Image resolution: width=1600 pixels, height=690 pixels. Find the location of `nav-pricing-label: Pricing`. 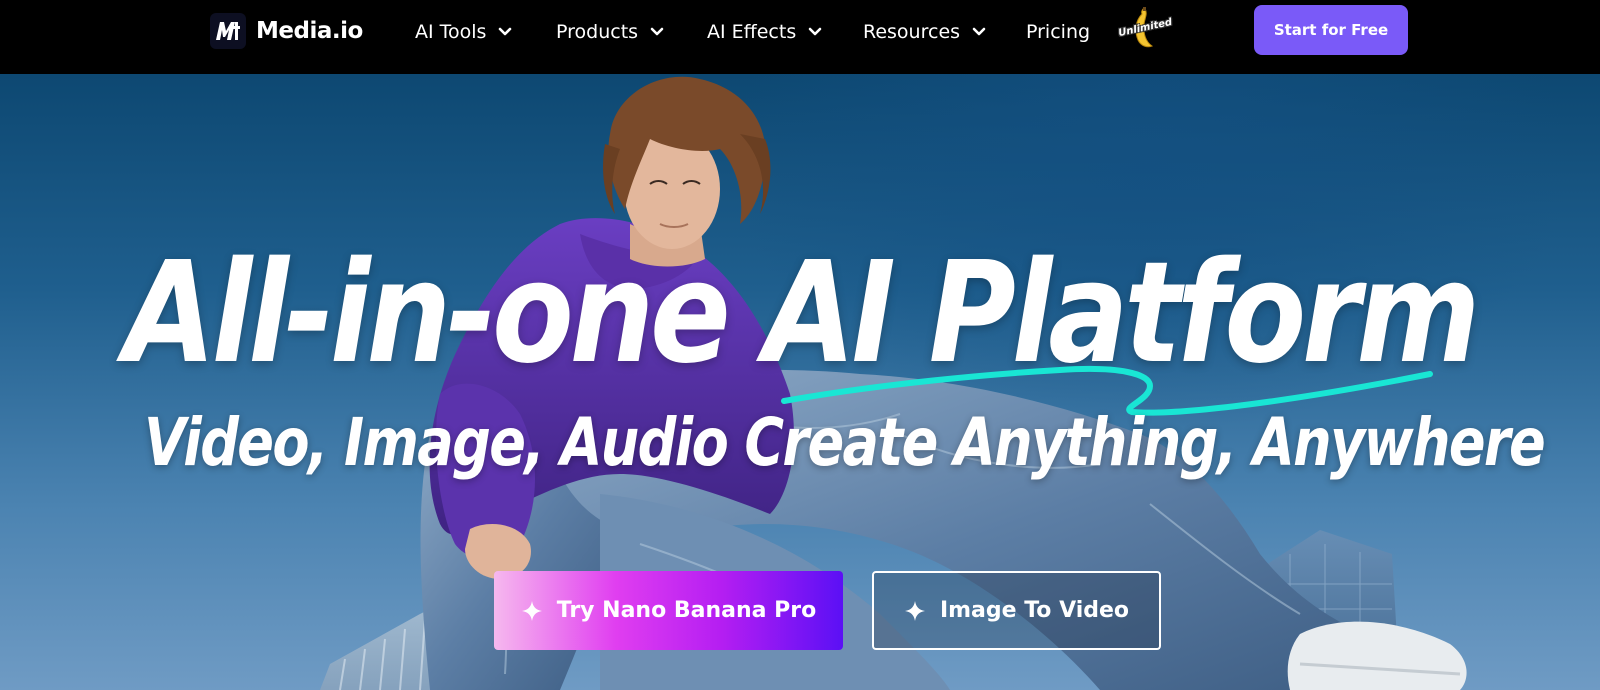

nav-pricing-label: Pricing is located at coordinates (1058, 32).